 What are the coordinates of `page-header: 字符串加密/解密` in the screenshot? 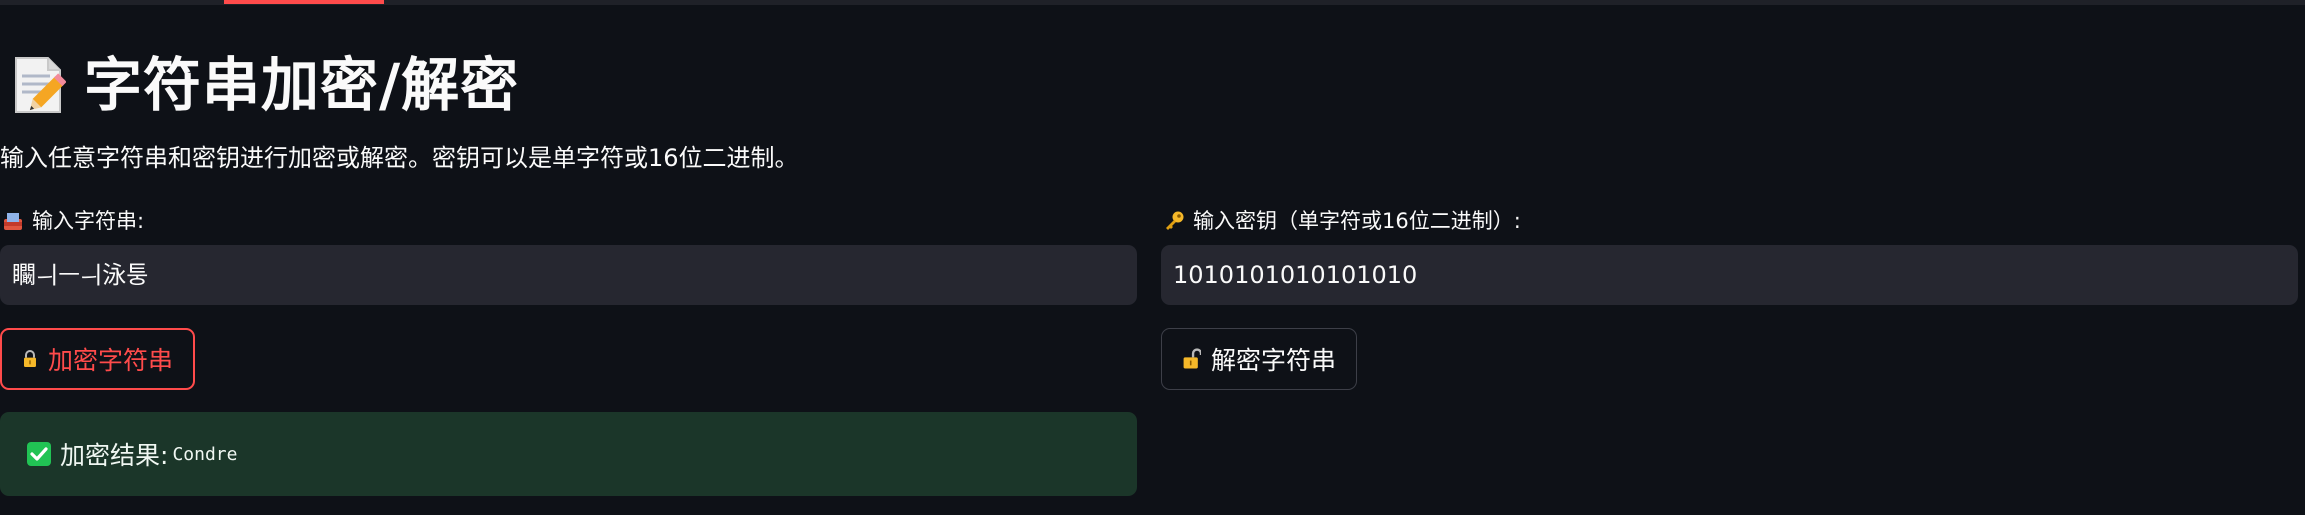 It's located at (264, 85).